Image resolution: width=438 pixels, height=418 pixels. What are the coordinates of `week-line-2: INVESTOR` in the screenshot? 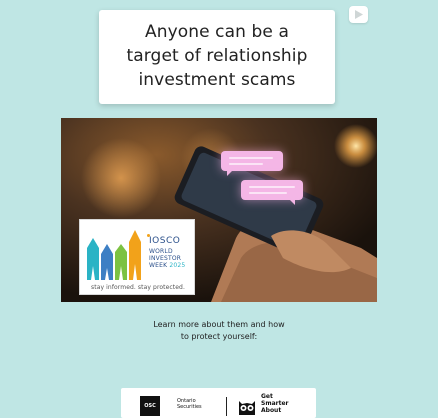 It's located at (165, 258).